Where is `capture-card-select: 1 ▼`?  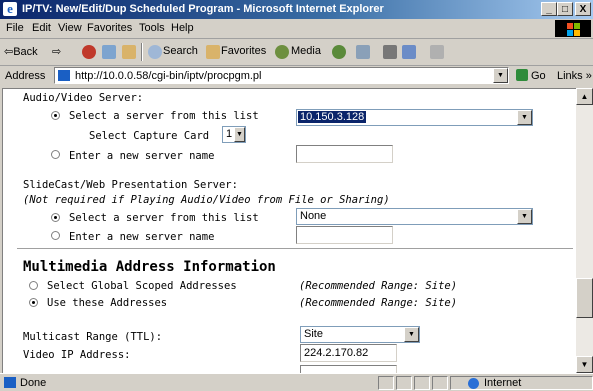
capture-card-select: 1 ▼ is located at coordinates (234, 134).